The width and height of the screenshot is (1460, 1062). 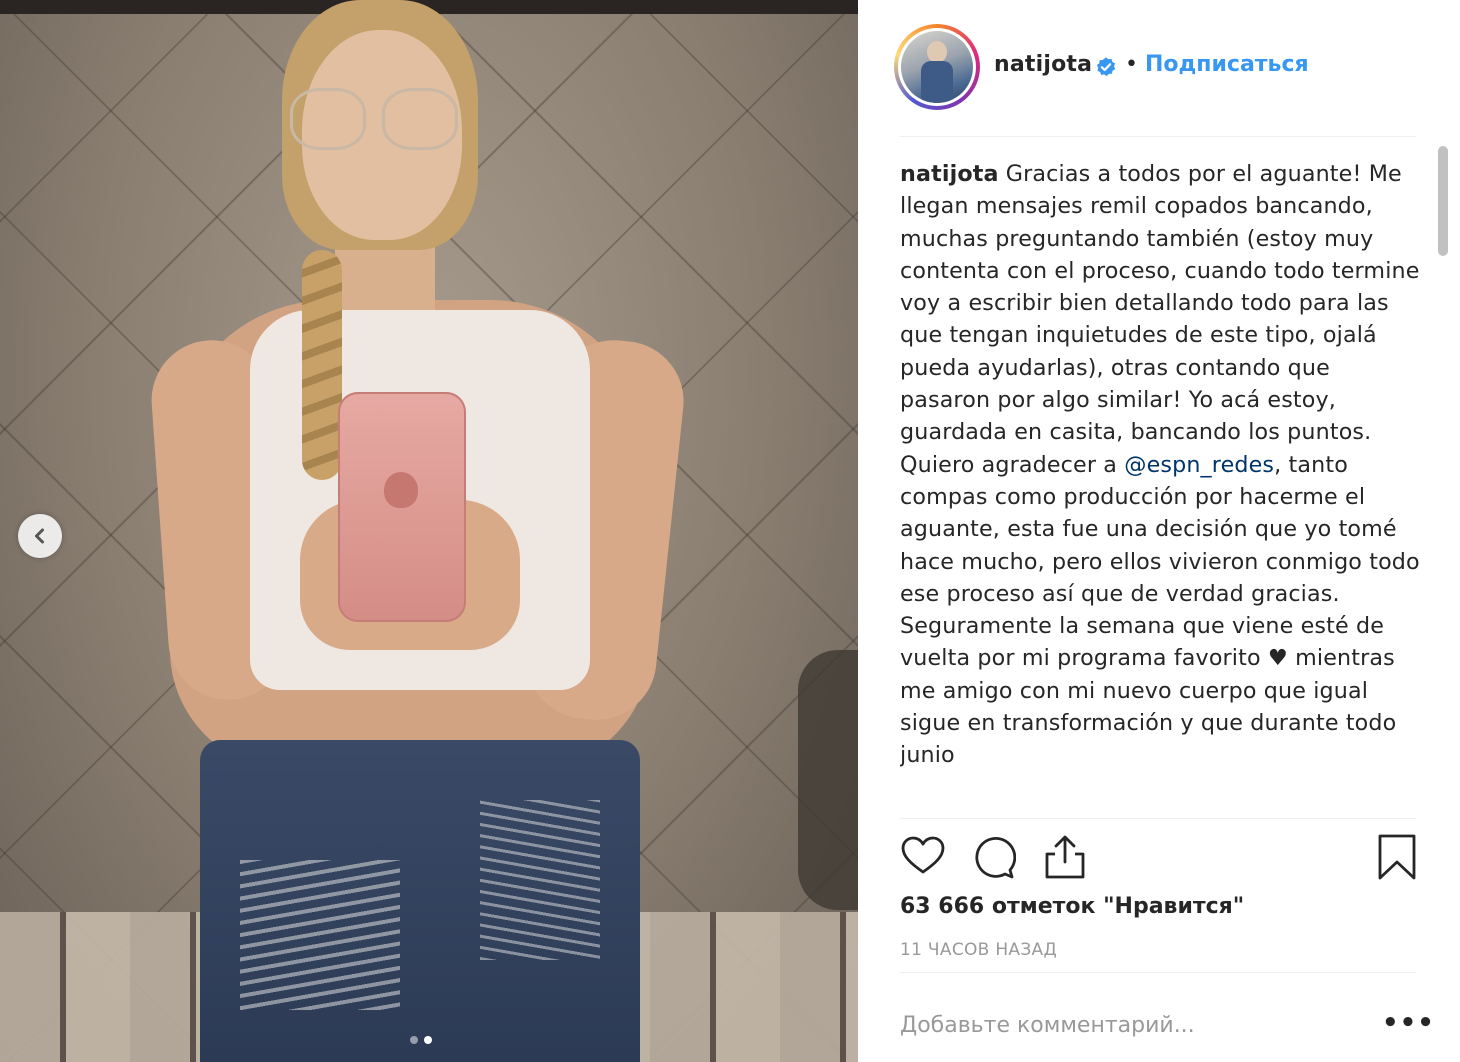 I want to click on person-glasses, so click(x=375, y=120).